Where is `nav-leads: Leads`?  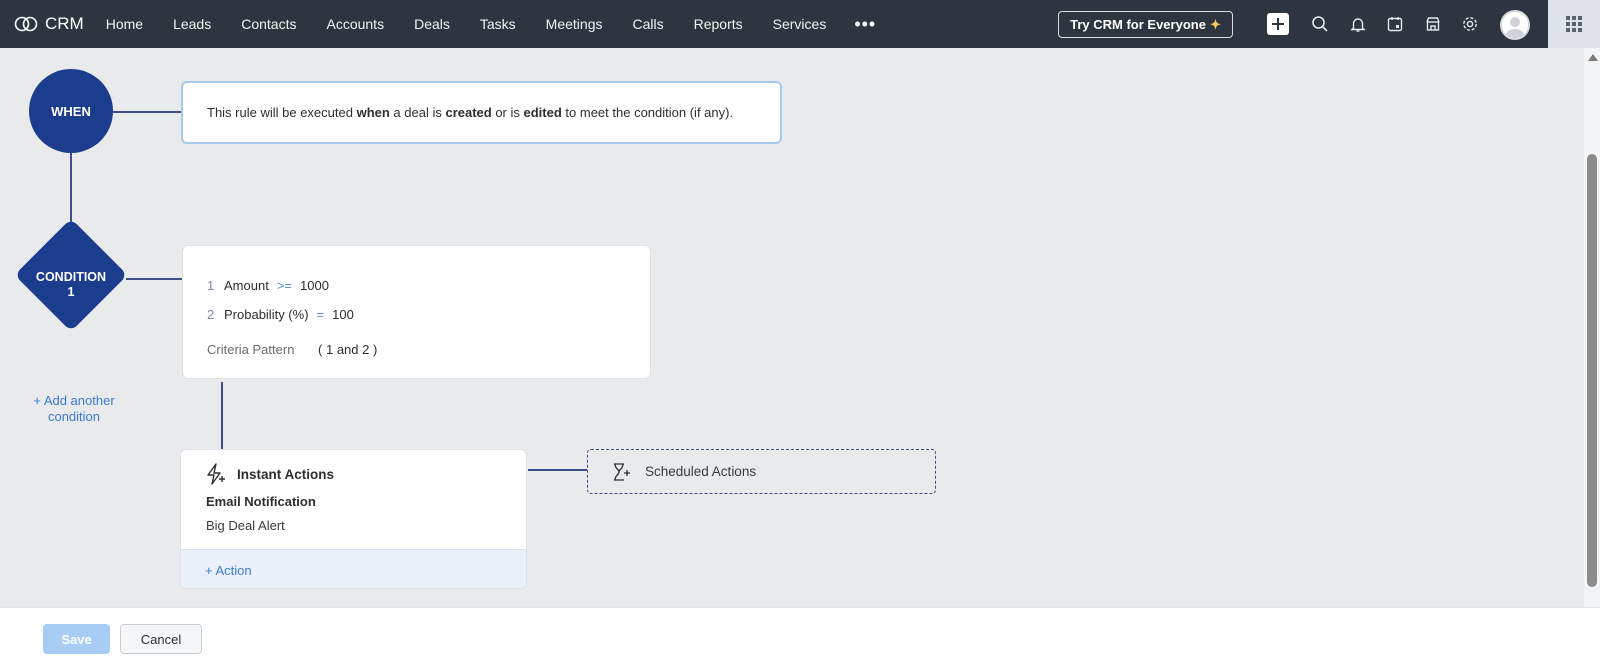
nav-leads: Leads is located at coordinates (192, 24).